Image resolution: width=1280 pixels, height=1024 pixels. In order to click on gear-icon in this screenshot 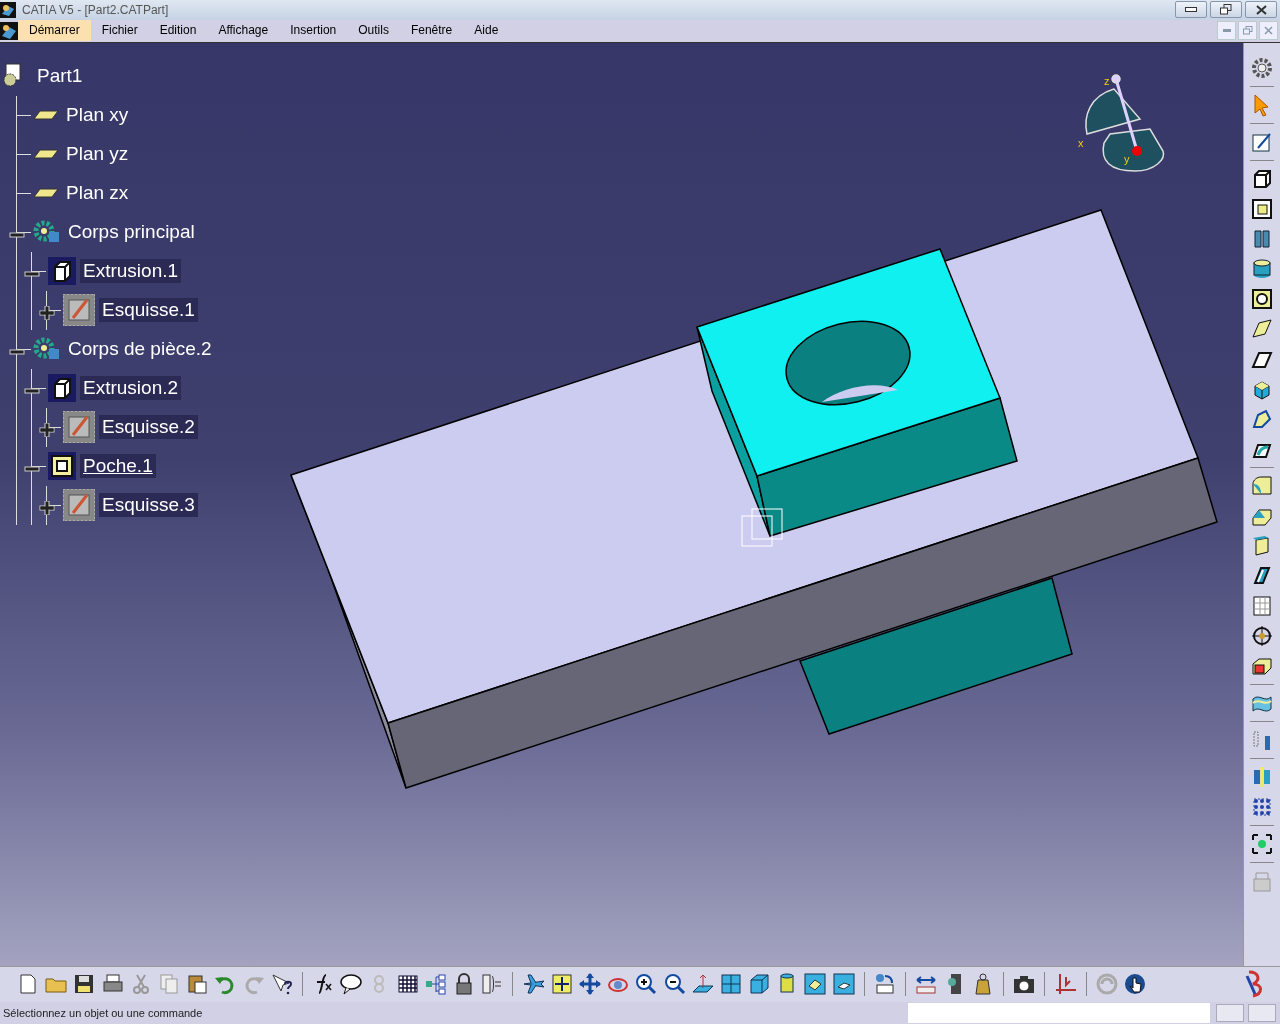, I will do `click(1262, 67)`.